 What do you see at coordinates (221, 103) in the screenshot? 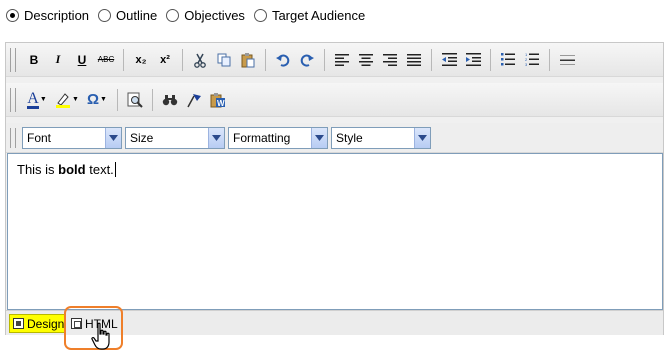
I see `svg-text: W` at bounding box center [221, 103].